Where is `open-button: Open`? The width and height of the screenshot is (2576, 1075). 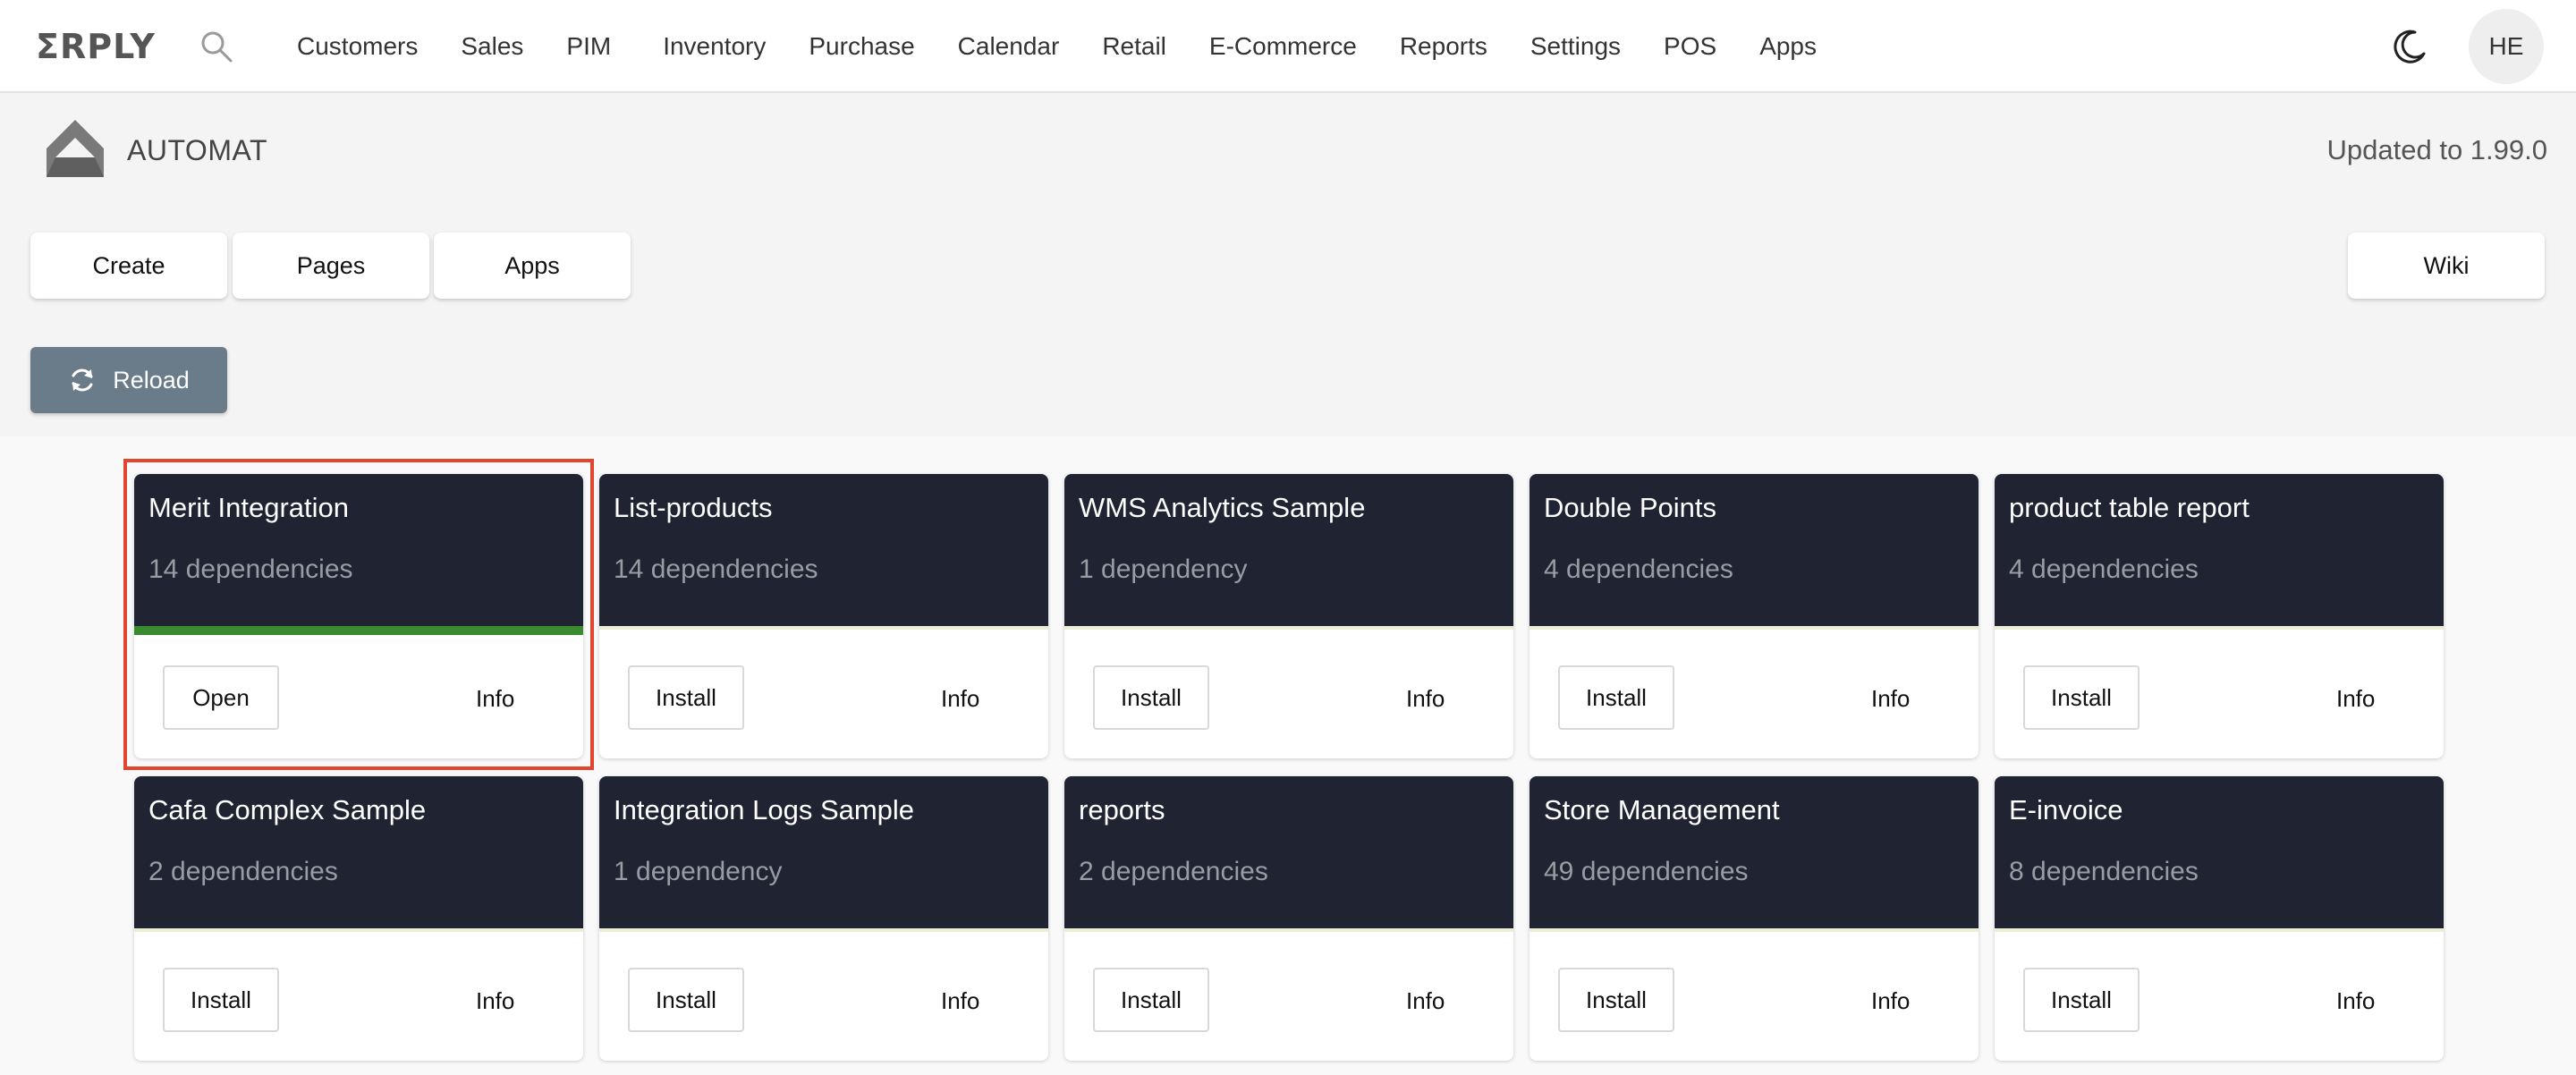
open-button: Open is located at coordinates (221, 697).